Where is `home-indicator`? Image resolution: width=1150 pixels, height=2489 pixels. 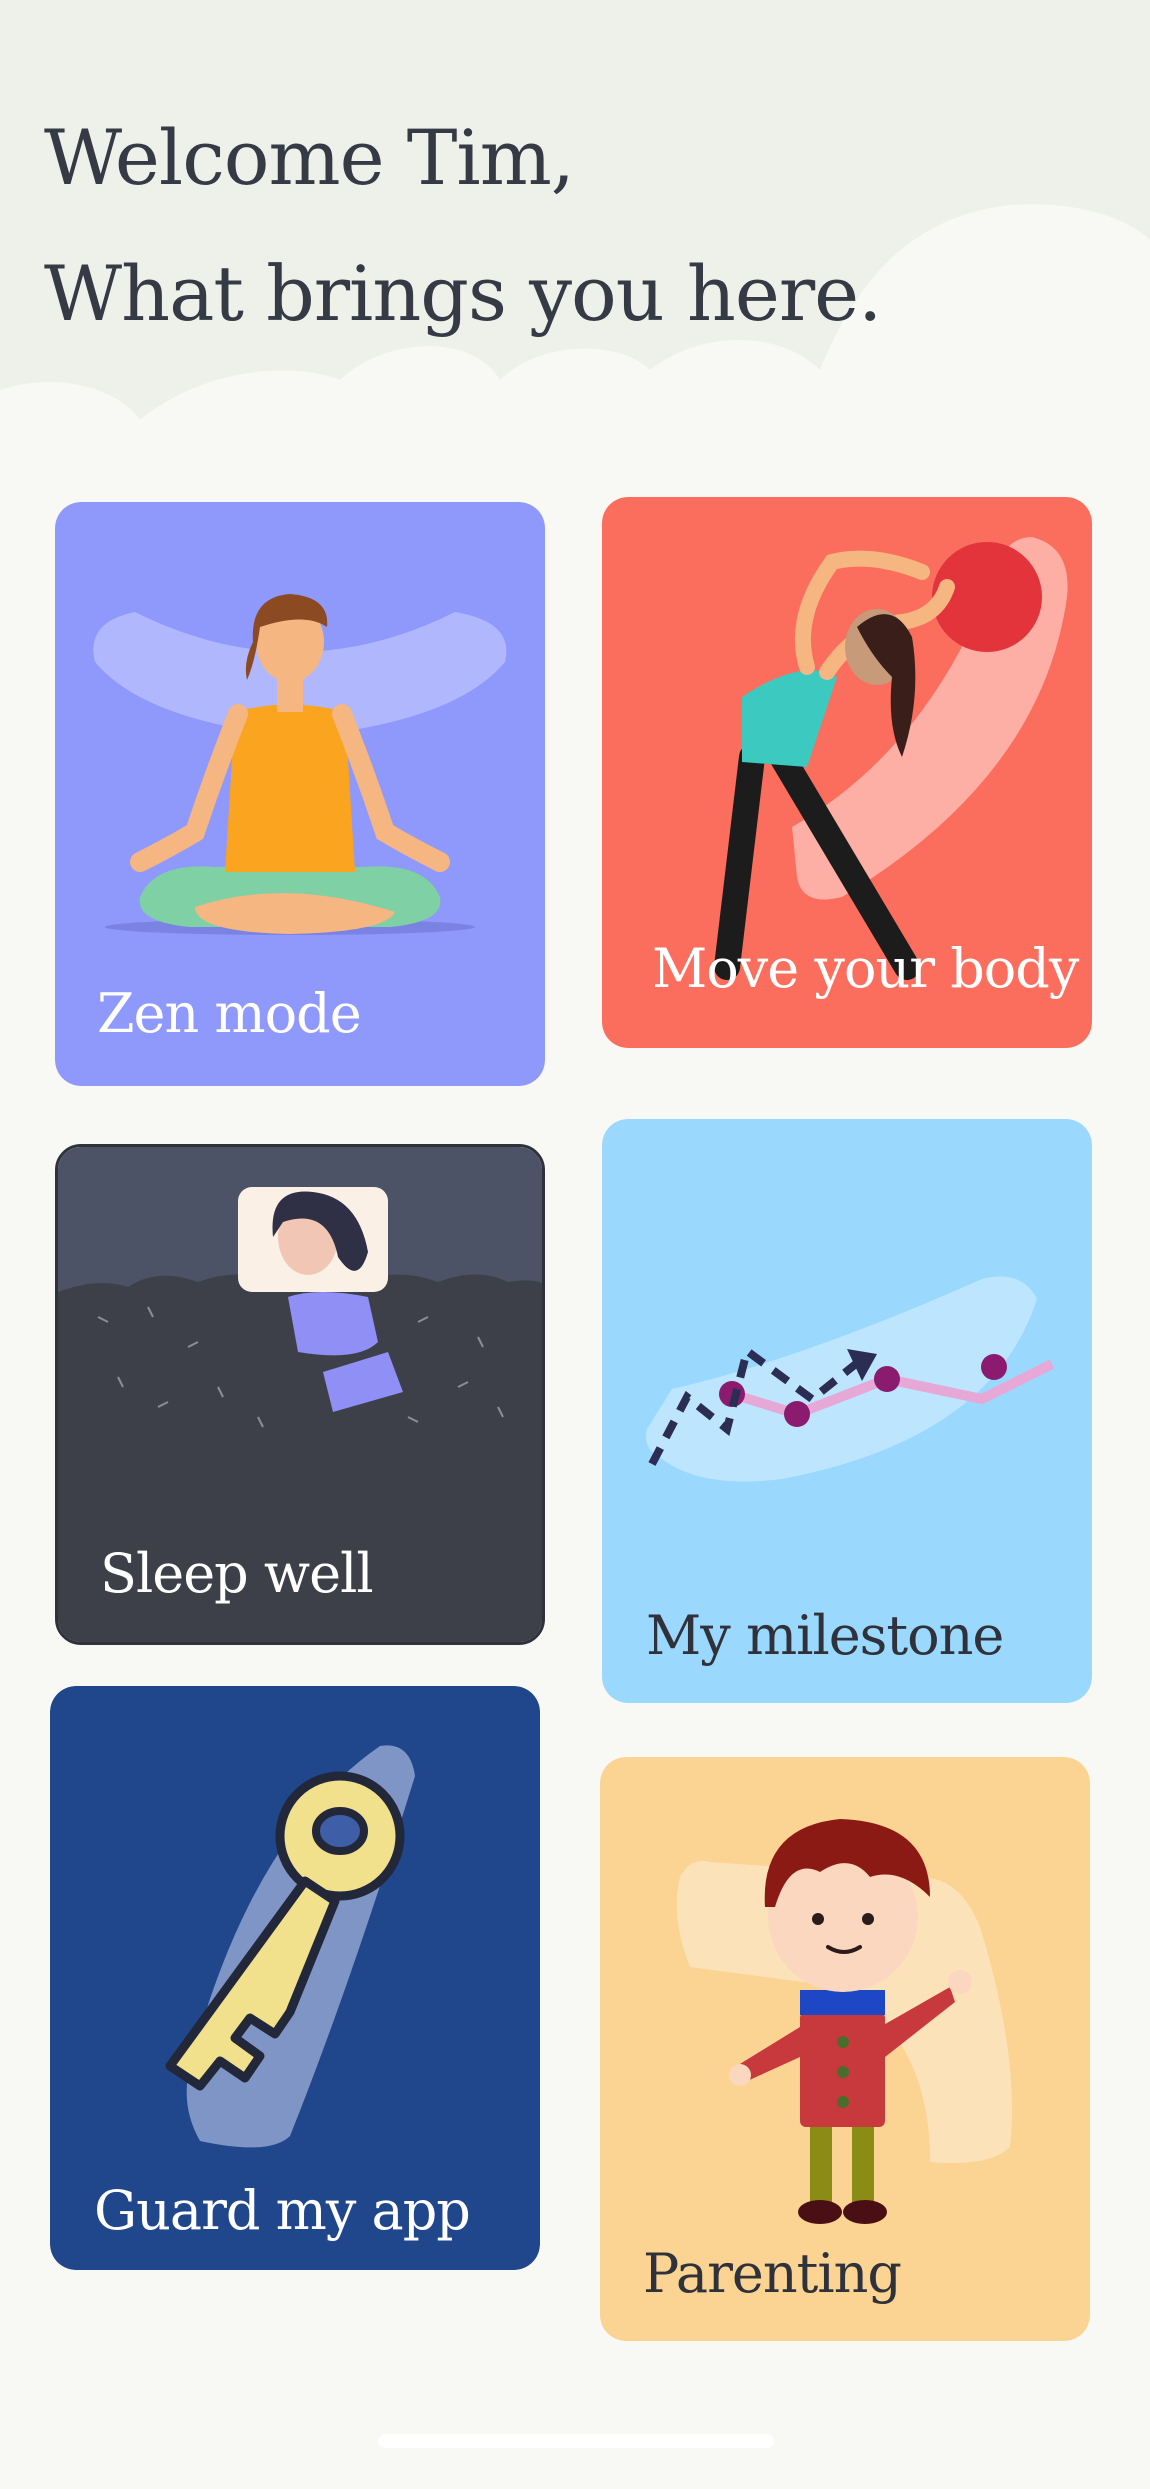
home-indicator is located at coordinates (576, 2441).